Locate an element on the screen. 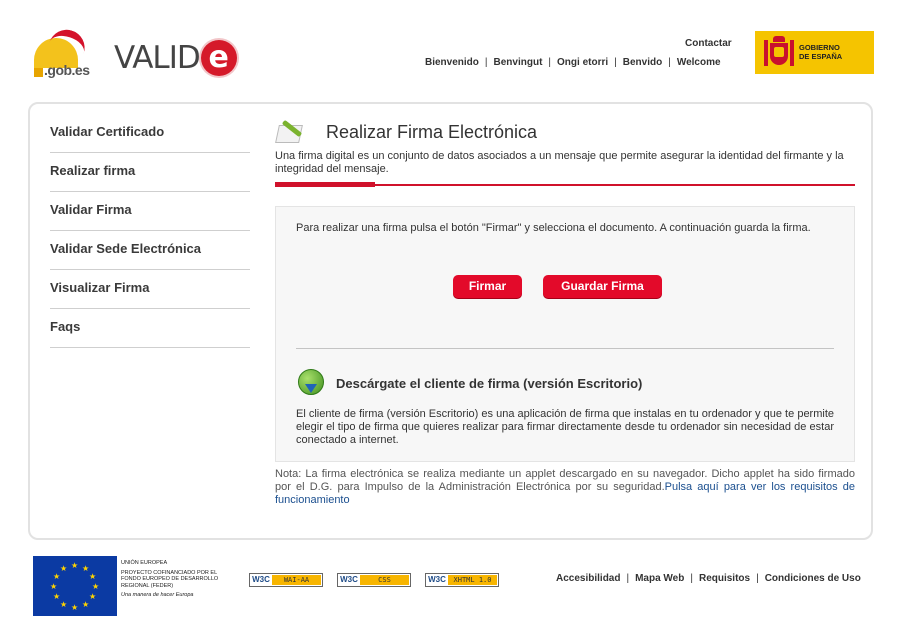 Image resolution: width=913 pixels, height=642 pixels. gob-es-logo: .gob.es is located at coordinates (70, 52).